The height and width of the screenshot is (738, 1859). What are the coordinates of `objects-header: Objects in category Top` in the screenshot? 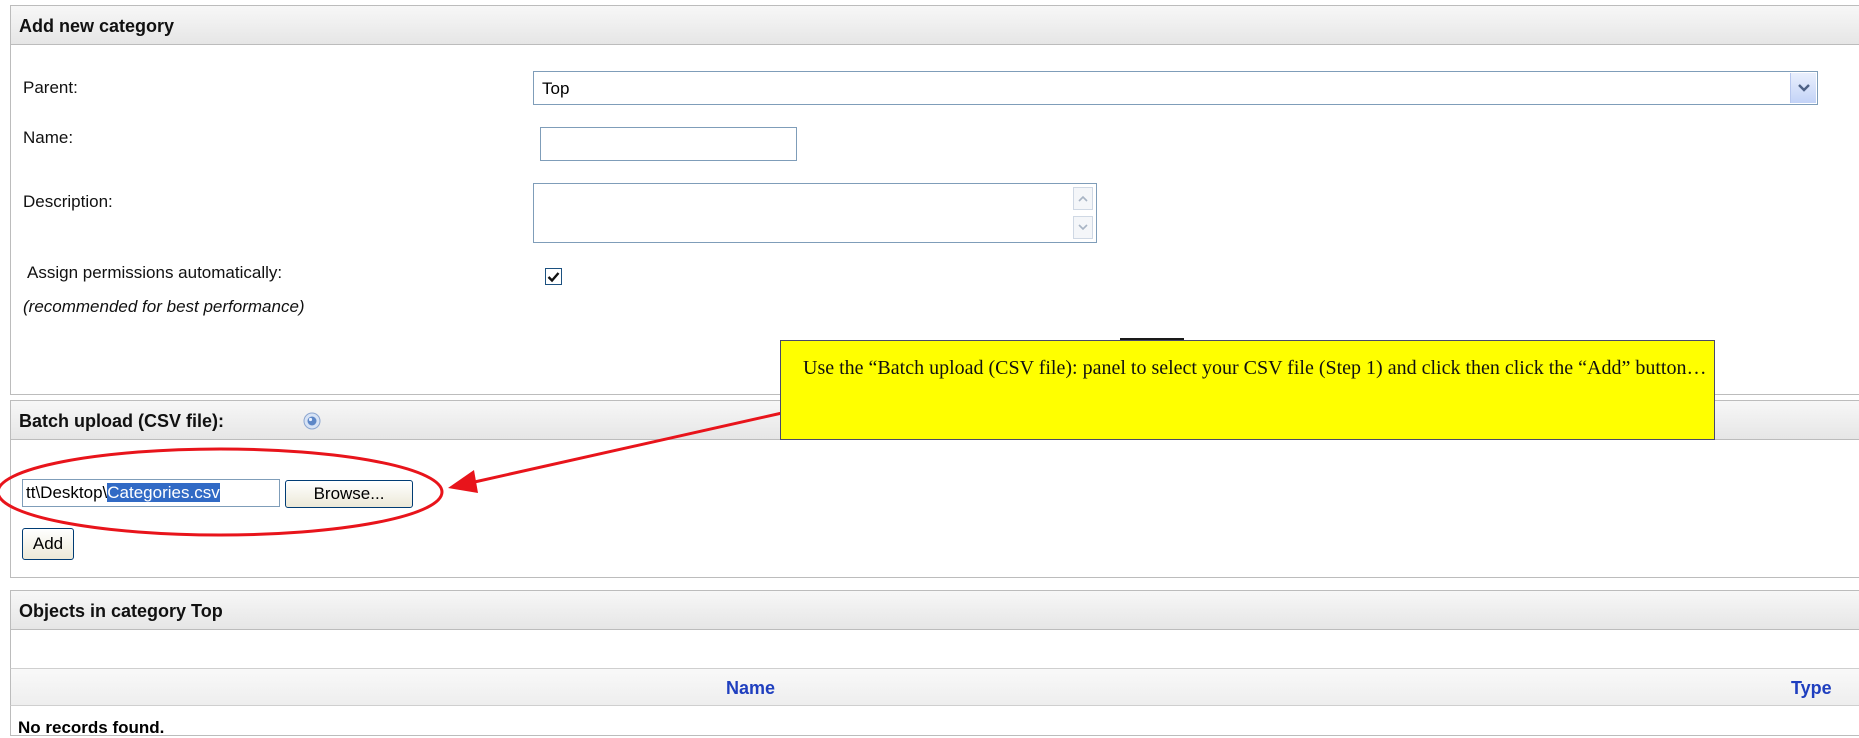 It's located at (934, 610).